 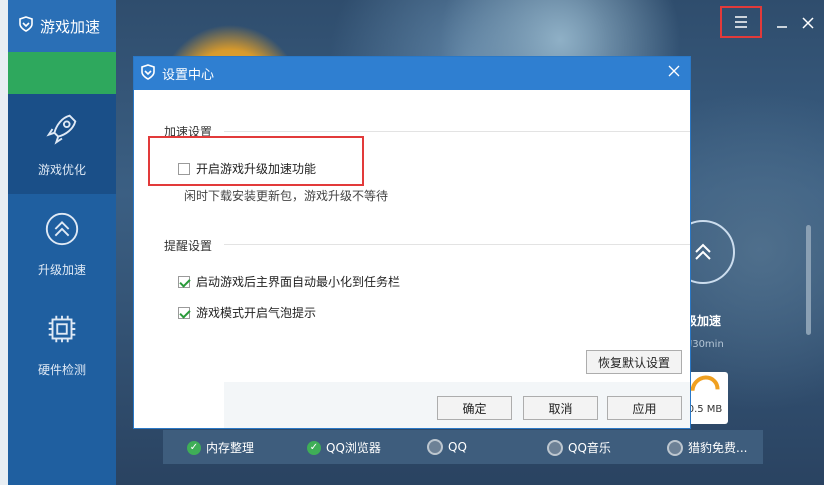 What do you see at coordinates (62, 230) in the screenshot?
I see `double-chevron-up-icon` at bounding box center [62, 230].